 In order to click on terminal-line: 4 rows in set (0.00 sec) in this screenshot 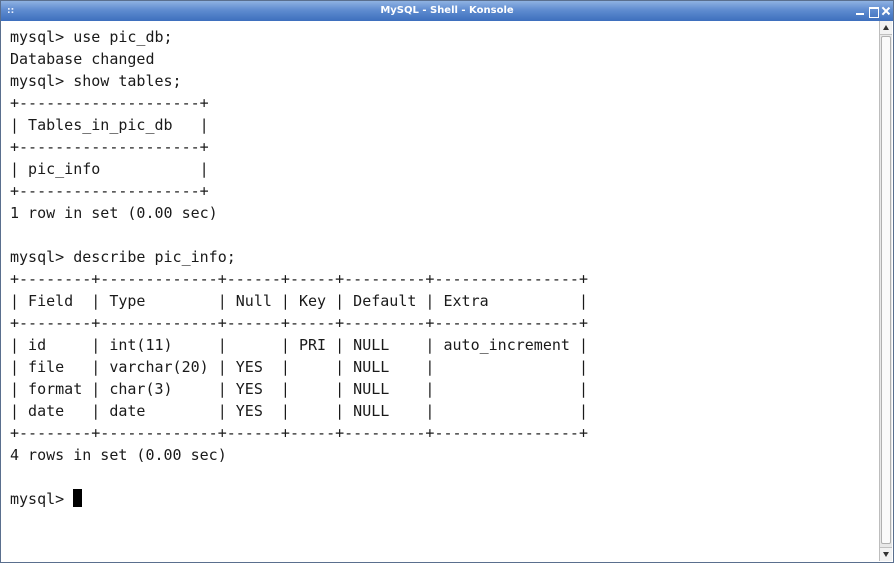, I will do `click(118, 455)`.